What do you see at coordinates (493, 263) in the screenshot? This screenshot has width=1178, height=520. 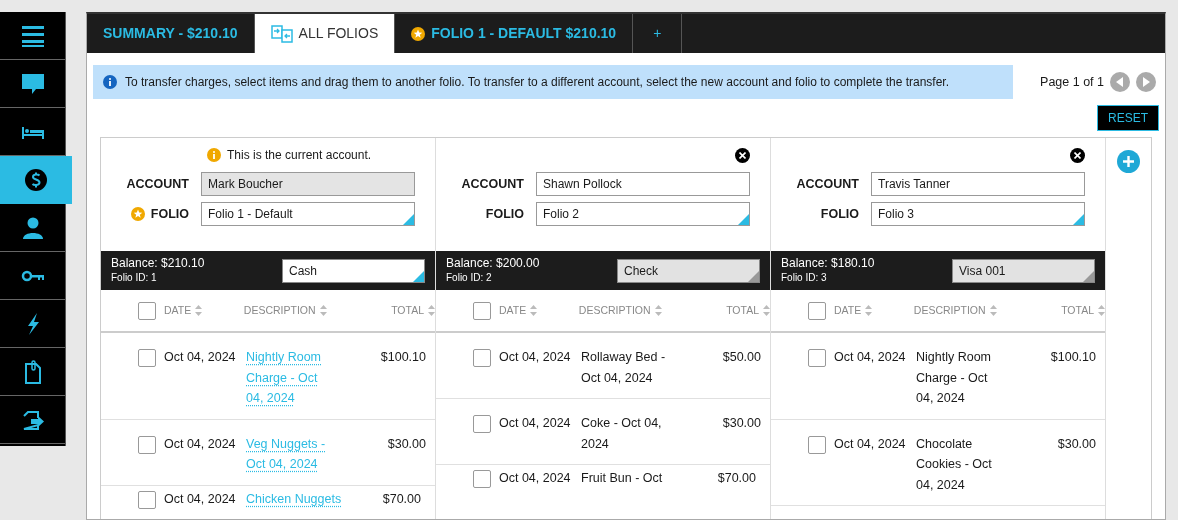 I see `balance-text: Balance: $200.00` at bounding box center [493, 263].